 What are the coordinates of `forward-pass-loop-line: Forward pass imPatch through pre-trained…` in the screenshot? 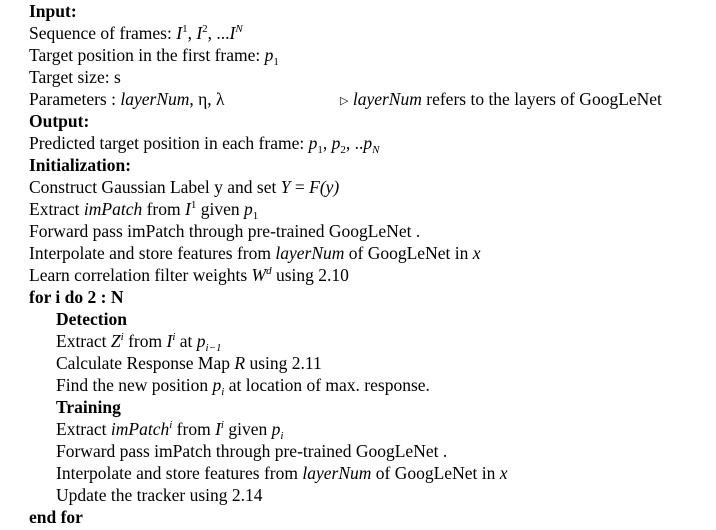 It's located at (252, 451).